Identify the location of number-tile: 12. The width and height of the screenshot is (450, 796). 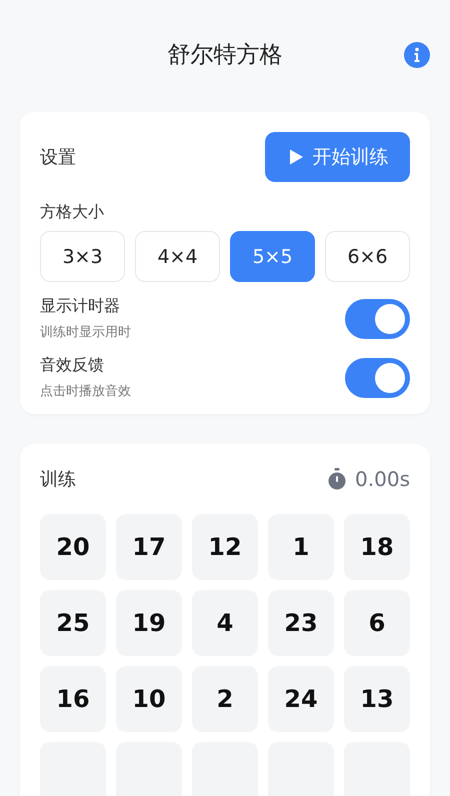
(225, 547).